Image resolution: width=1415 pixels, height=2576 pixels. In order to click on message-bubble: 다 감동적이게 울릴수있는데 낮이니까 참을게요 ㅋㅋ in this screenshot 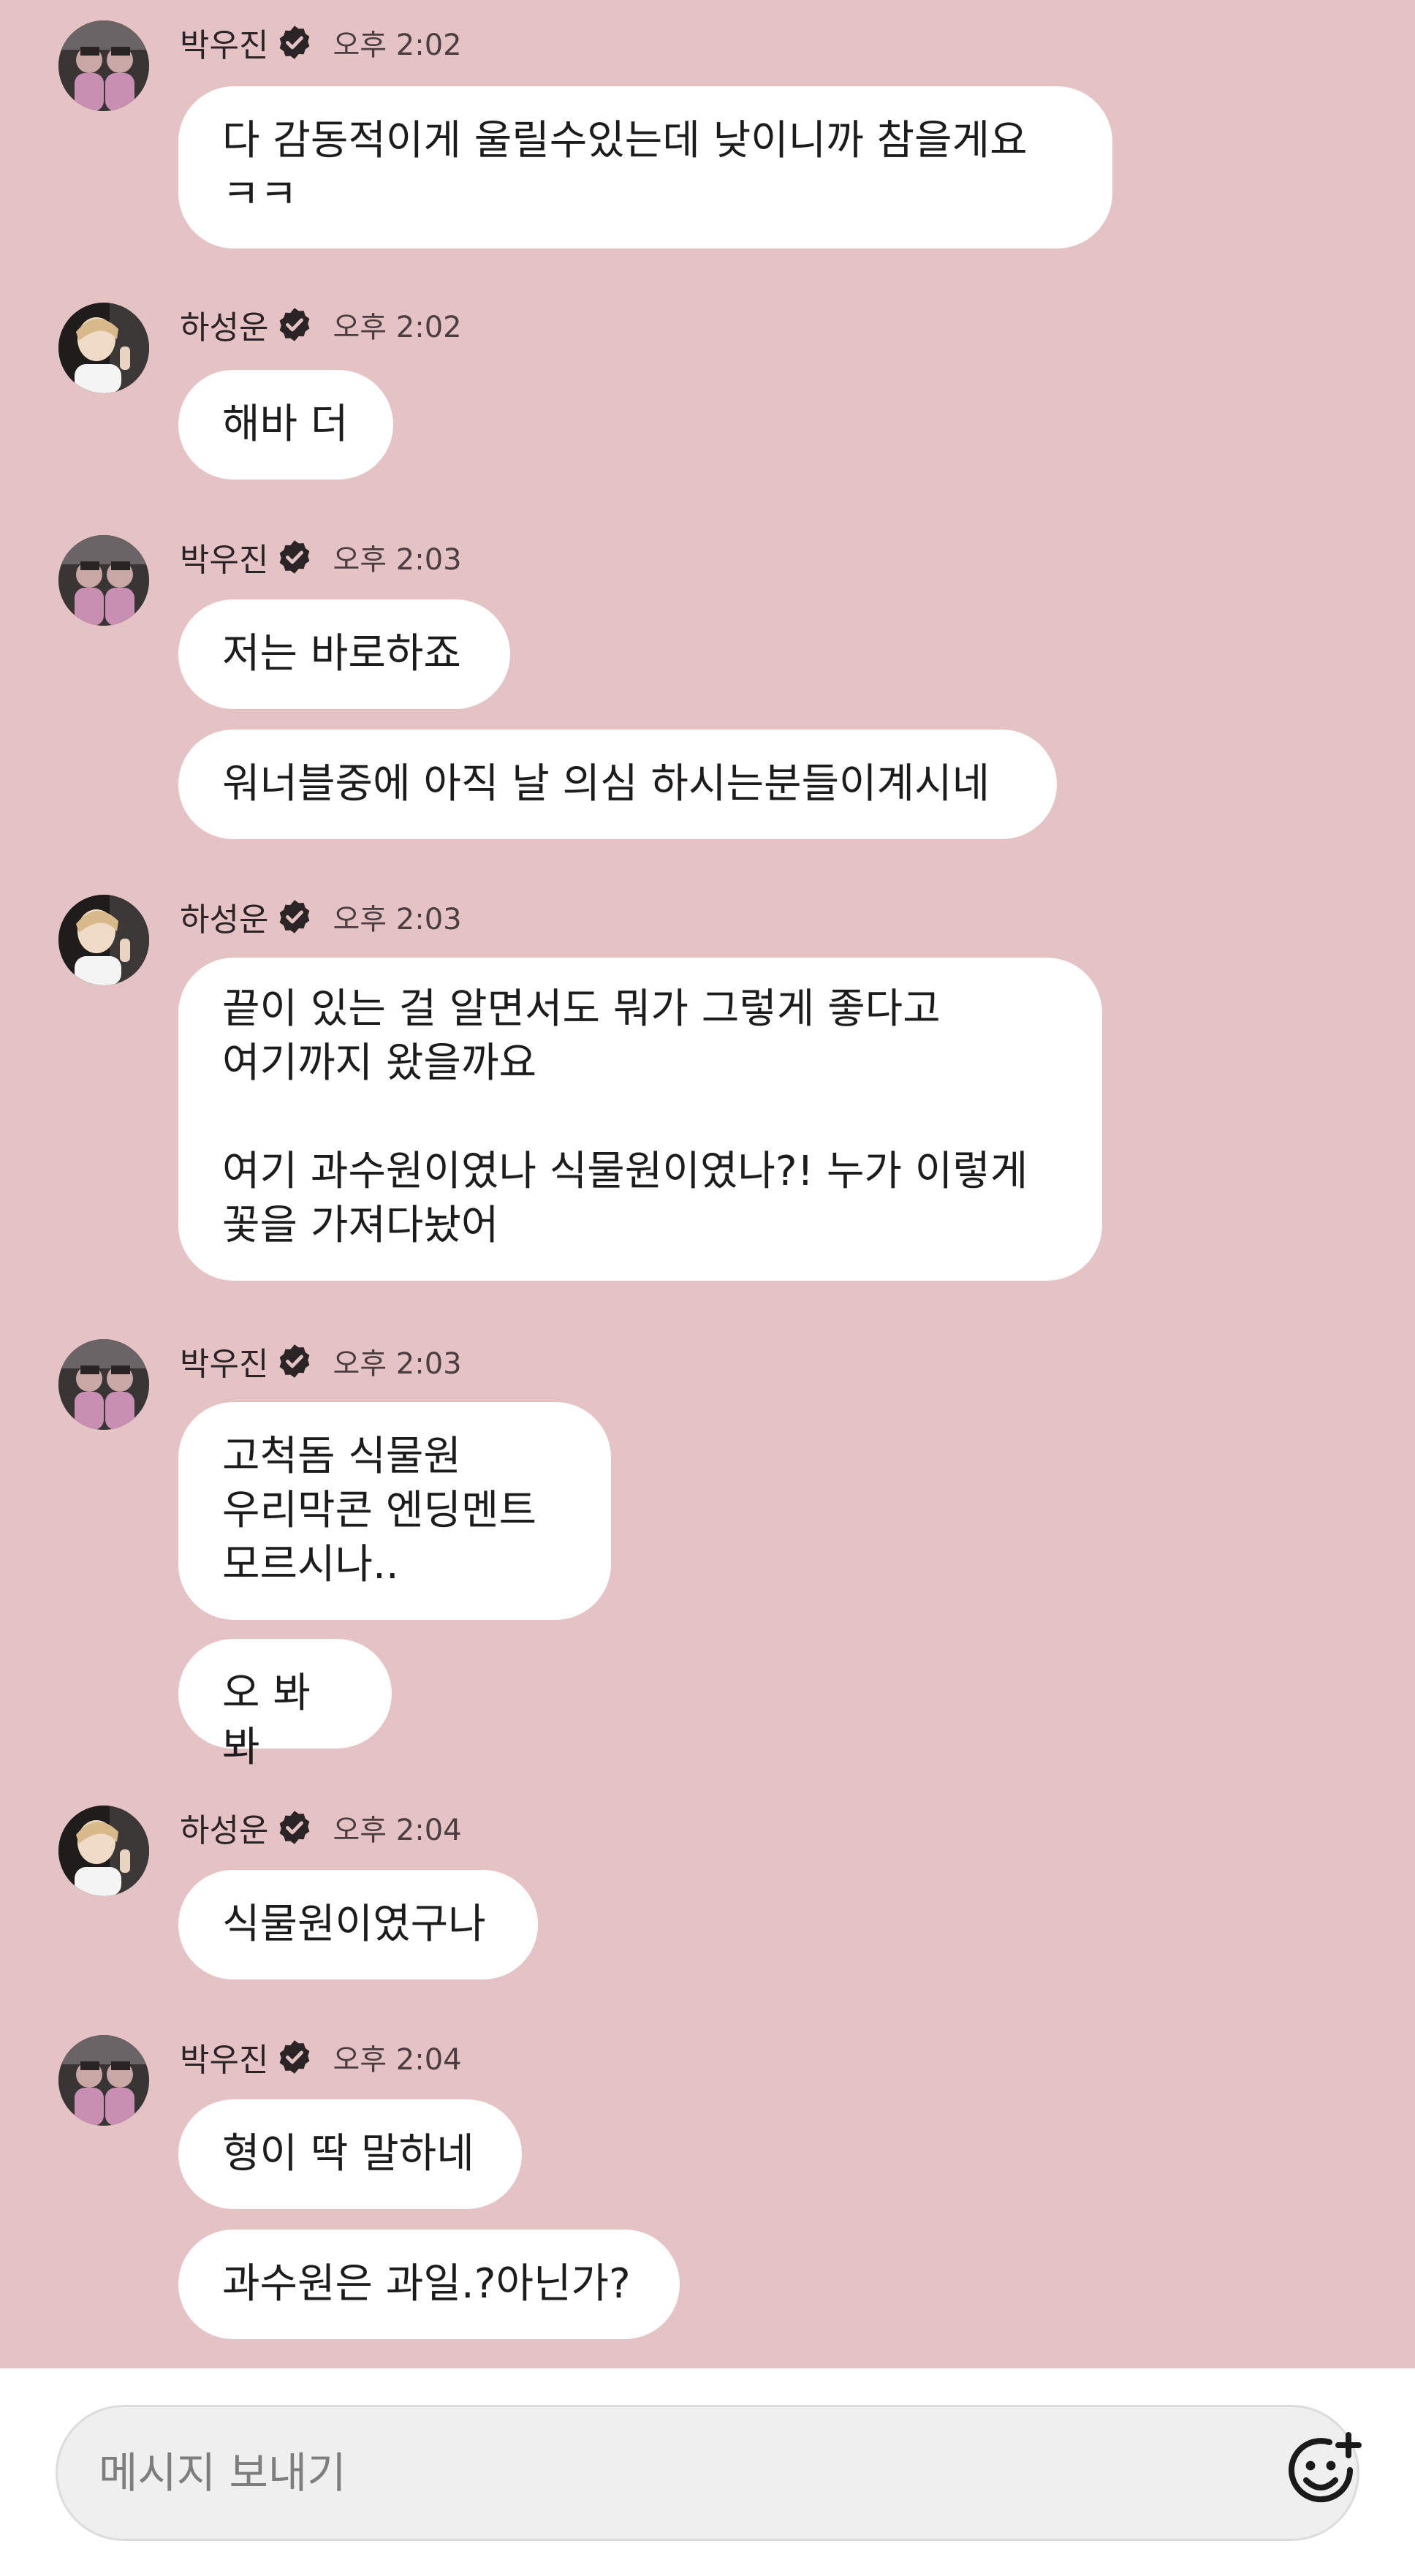, I will do `click(645, 167)`.